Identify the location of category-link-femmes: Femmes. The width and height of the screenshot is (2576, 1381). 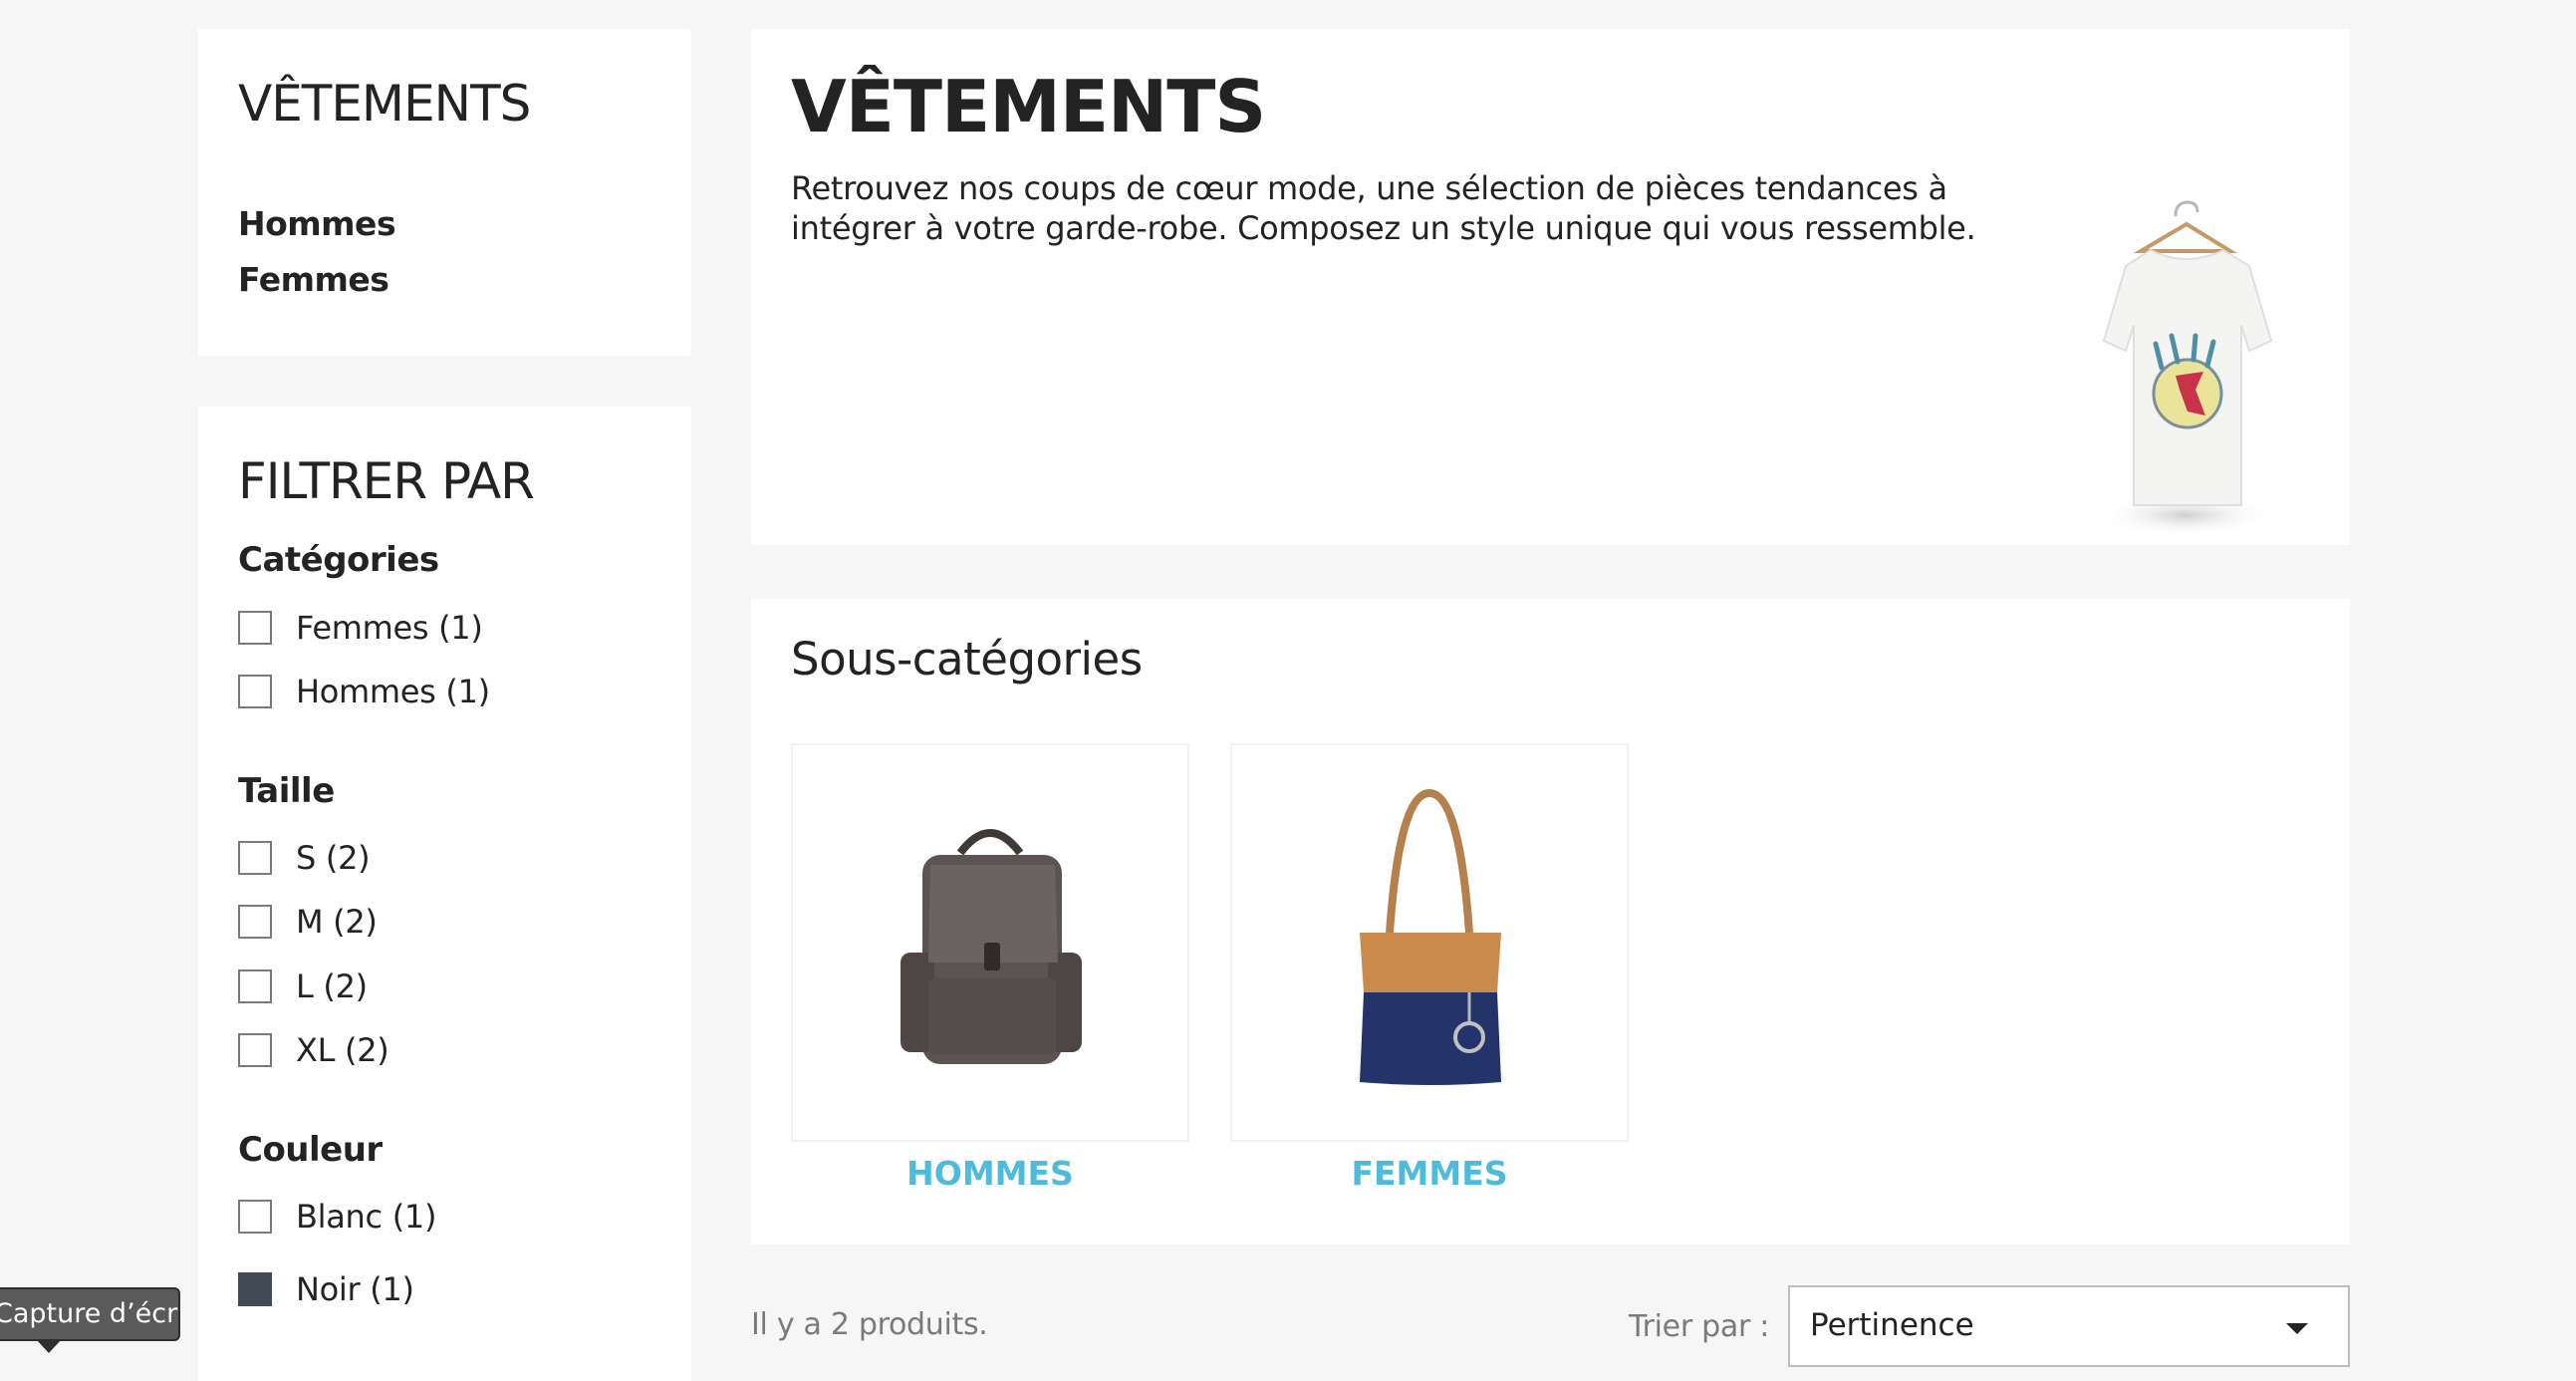
(313, 279).